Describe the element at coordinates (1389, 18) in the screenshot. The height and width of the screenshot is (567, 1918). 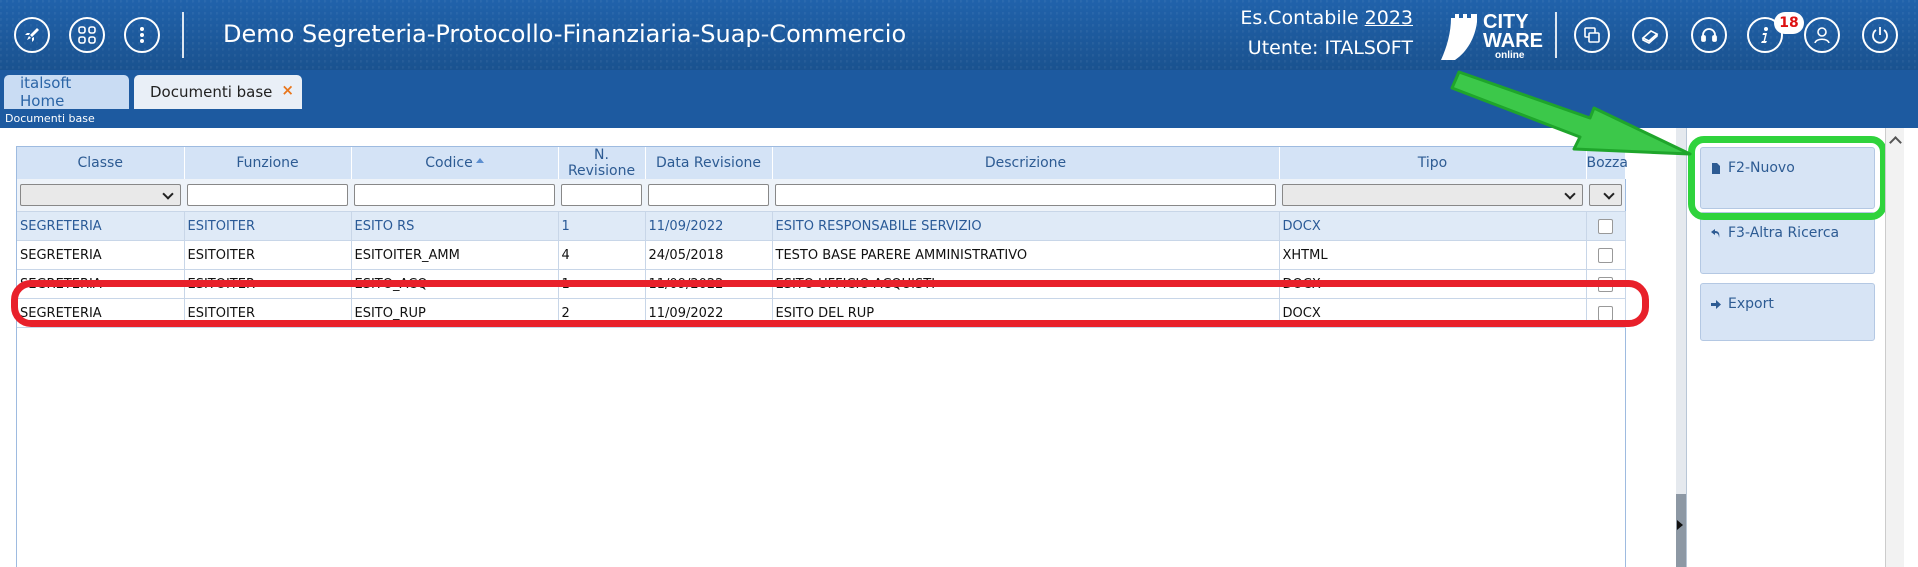
I see `accounting-year-value: 2023` at that location.